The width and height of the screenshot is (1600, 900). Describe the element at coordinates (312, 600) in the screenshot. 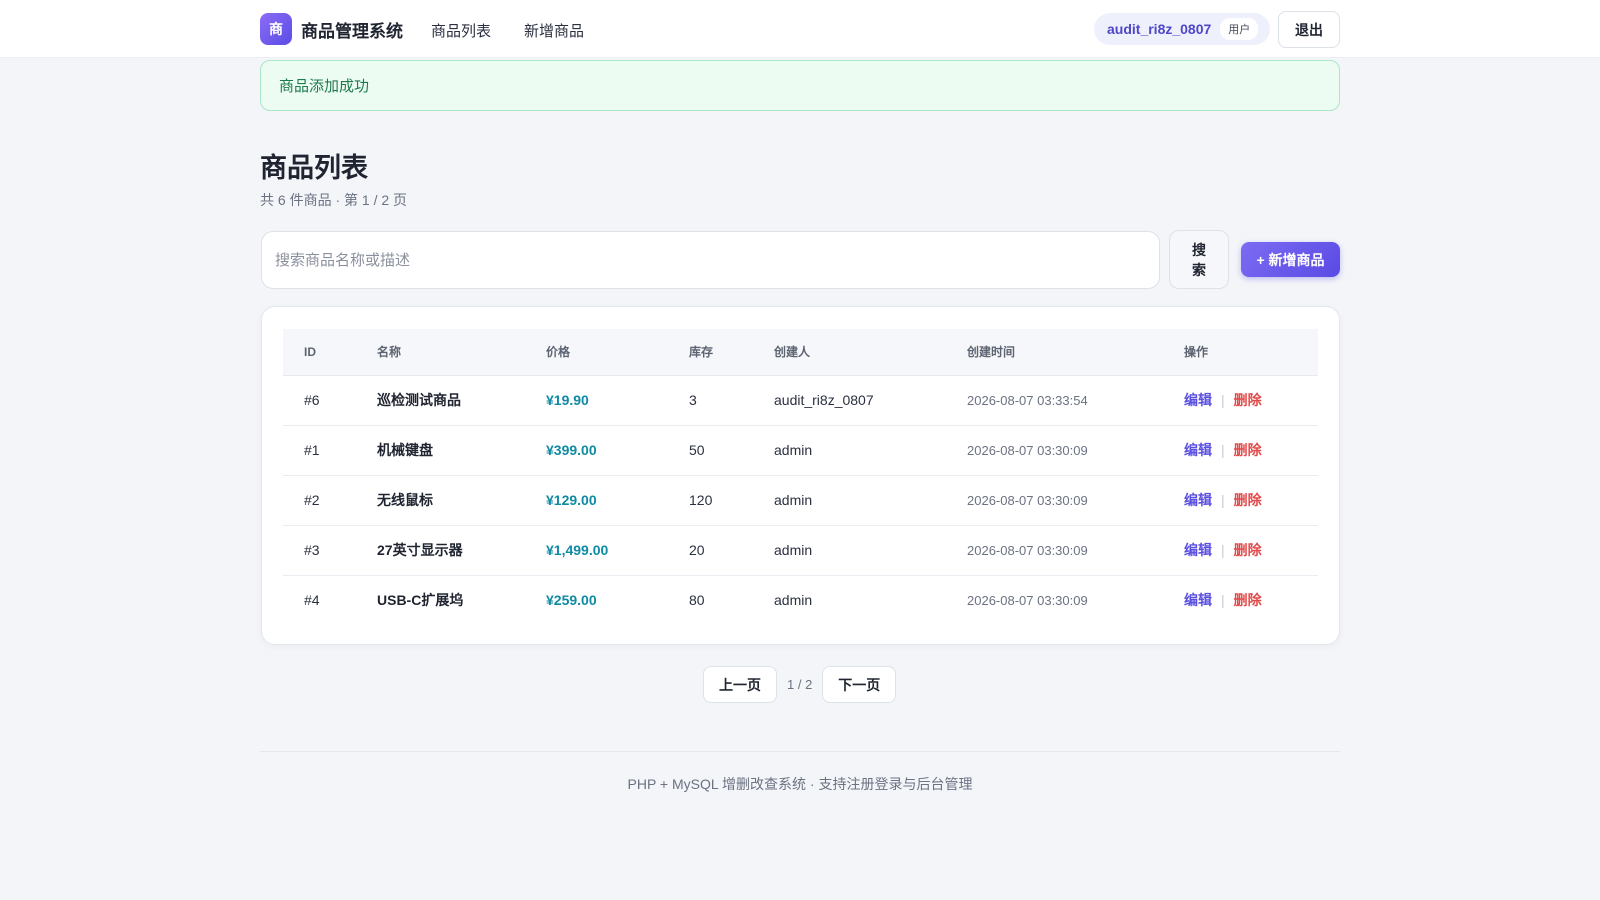

I see `cell-id: #4` at that location.